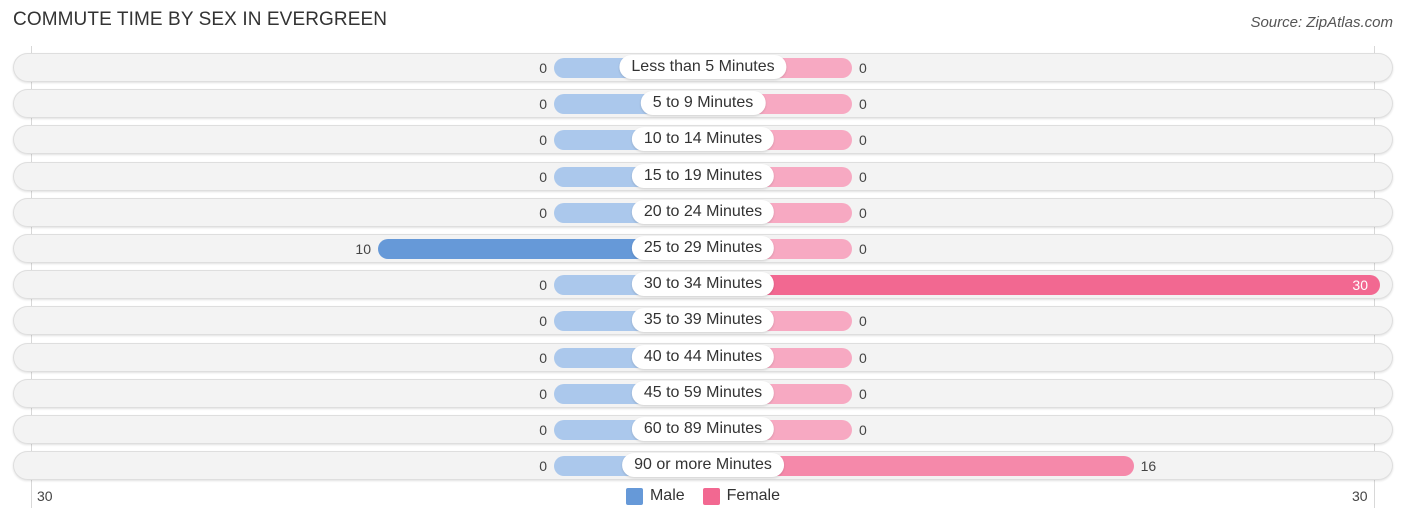 This screenshot has width=1406, height=522. I want to click on source-label: Source: ZipAtlas.com, so click(1321, 22).